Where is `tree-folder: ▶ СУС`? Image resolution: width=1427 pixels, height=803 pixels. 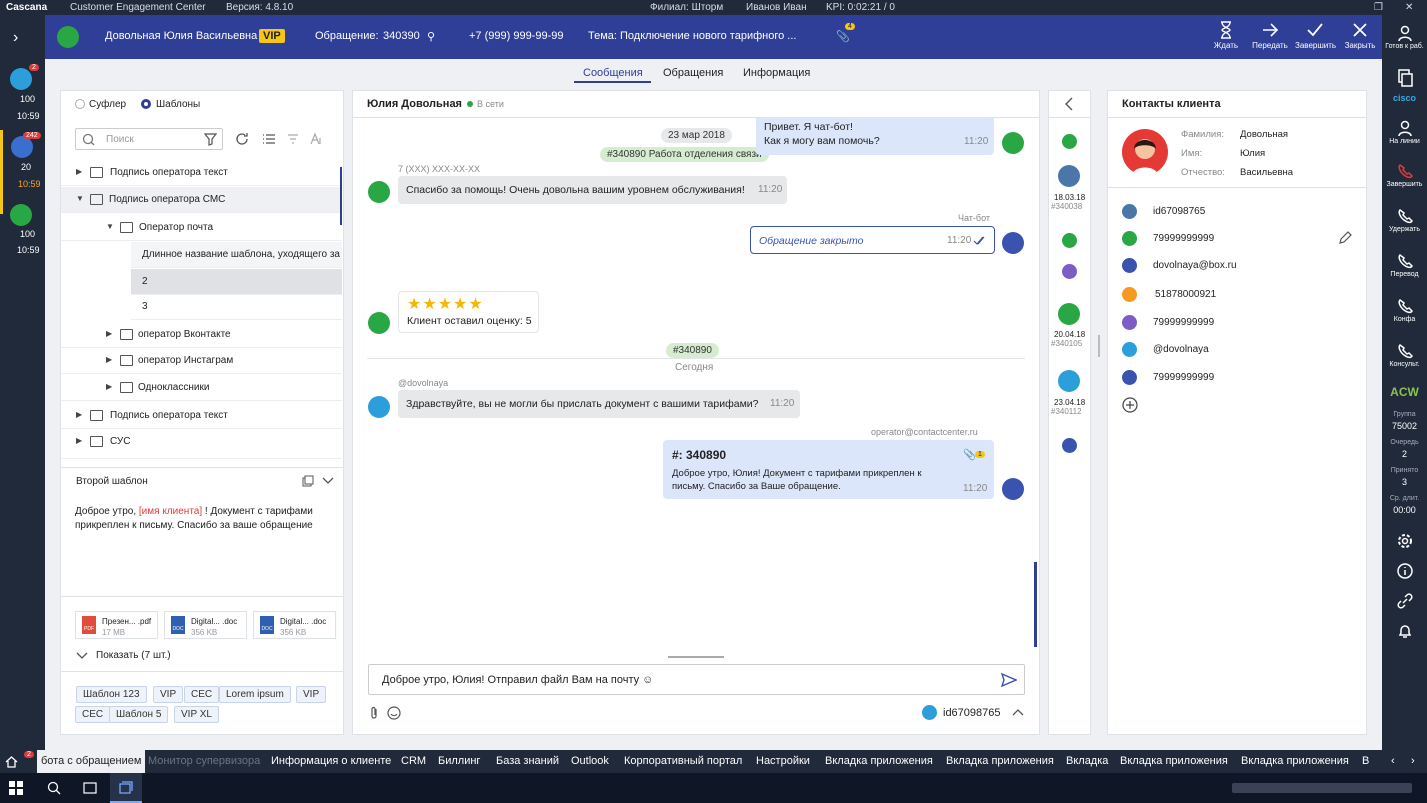
tree-folder: ▶ СУС is located at coordinates (201, 444).